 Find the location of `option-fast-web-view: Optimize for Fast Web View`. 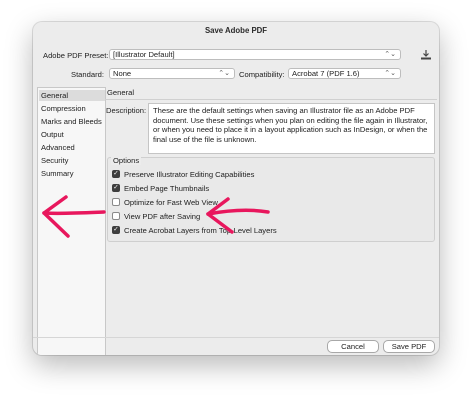

option-fast-web-view: Optimize for Fast Web View is located at coordinates (165, 202).